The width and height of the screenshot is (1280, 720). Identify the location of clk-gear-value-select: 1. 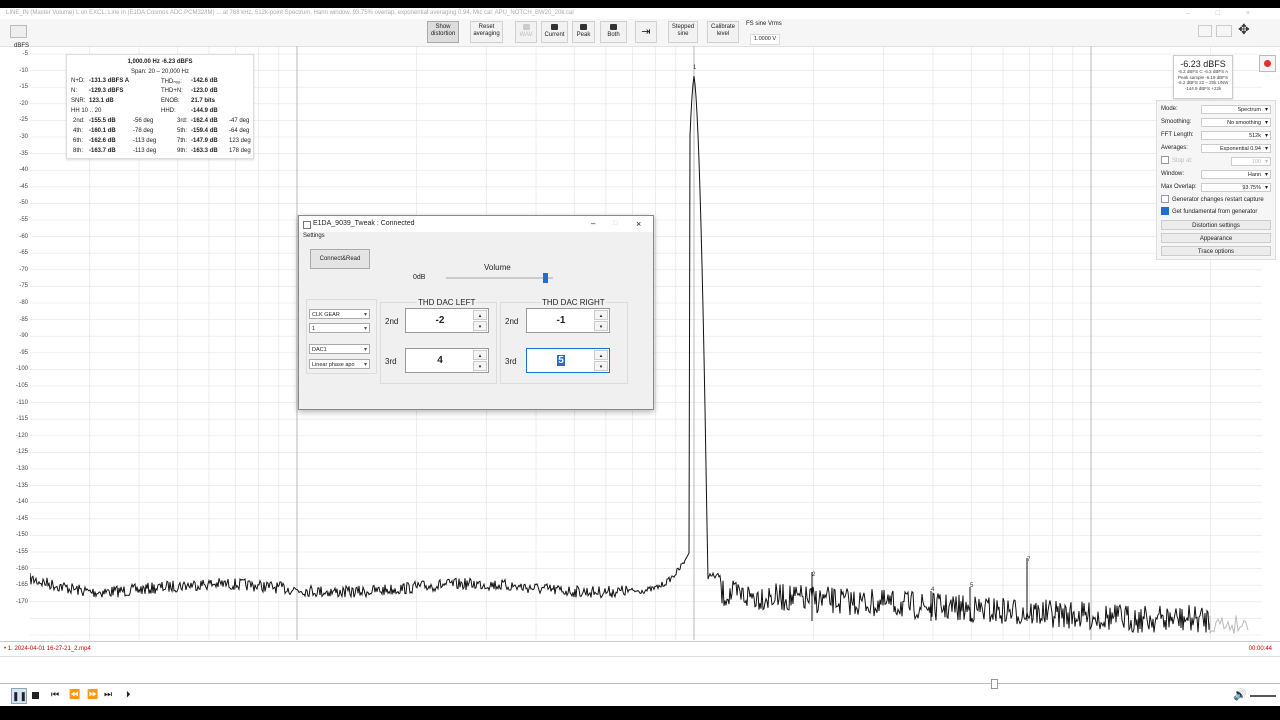
(339, 328).